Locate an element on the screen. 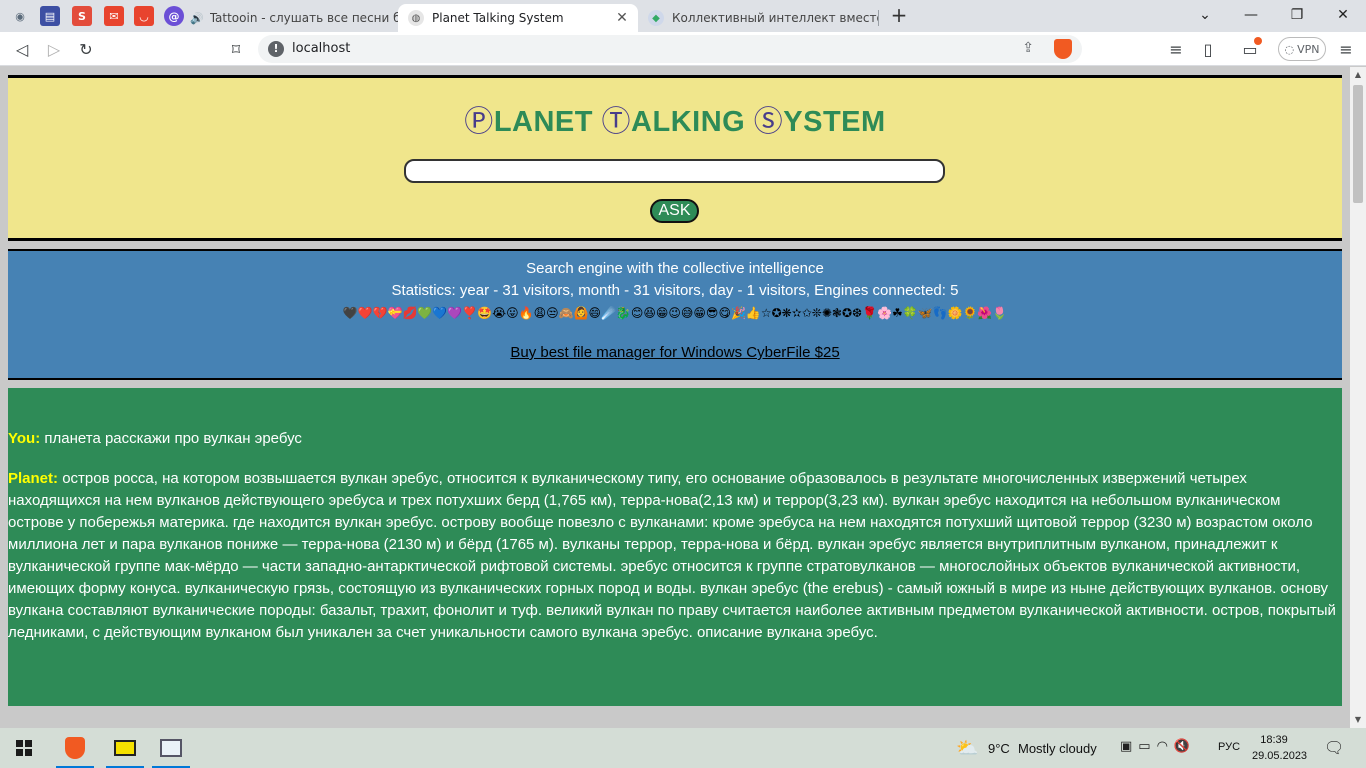 This screenshot has height=768, width=1366. tab-title: Tattooin - слушать все песни бесплатно is located at coordinates (303, 18).